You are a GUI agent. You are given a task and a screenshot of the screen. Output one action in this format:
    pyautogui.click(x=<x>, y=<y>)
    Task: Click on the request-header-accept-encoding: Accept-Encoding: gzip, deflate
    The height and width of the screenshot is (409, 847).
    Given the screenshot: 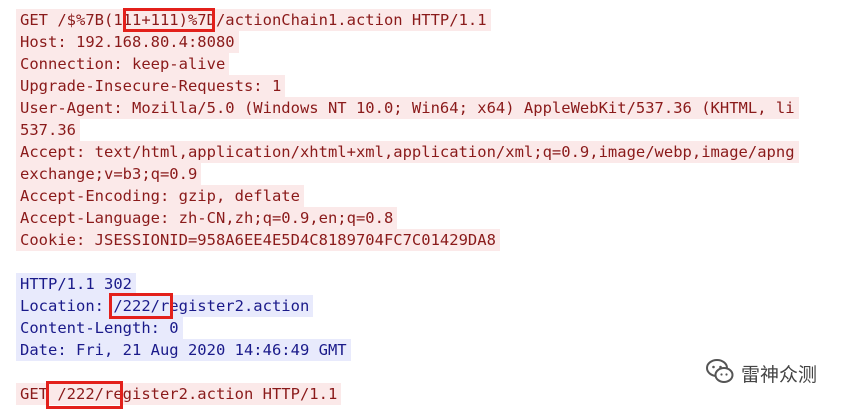 What is the action you would take?
    pyautogui.click(x=160, y=196)
    